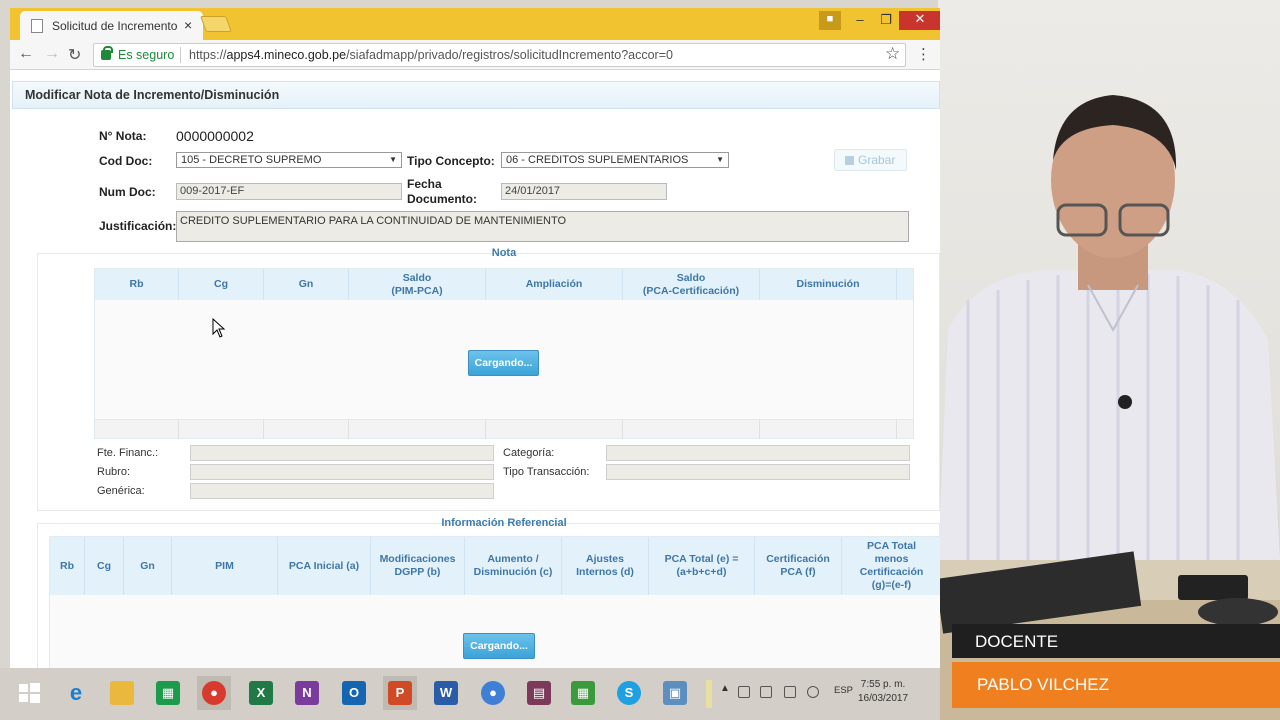 This screenshot has width=1280, height=720. I want to click on taskbar-skype: S, so click(629, 693).